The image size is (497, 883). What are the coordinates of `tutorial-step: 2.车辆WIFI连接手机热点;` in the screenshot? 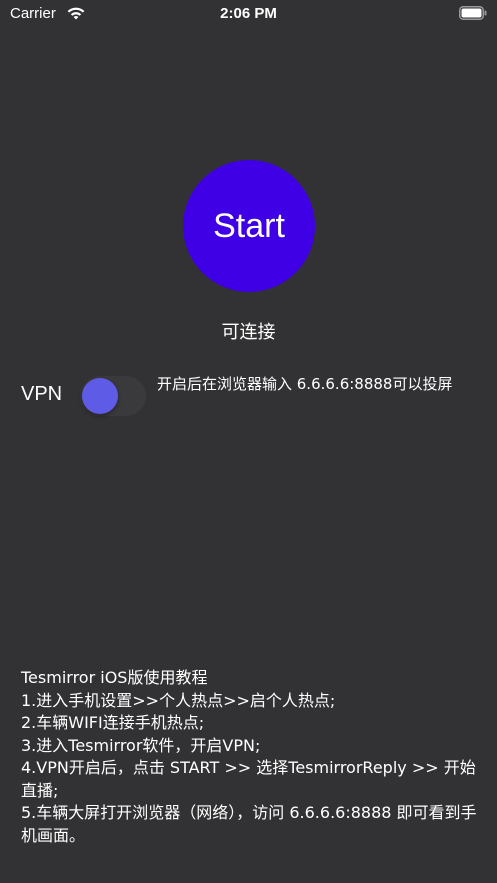 It's located at (113, 722).